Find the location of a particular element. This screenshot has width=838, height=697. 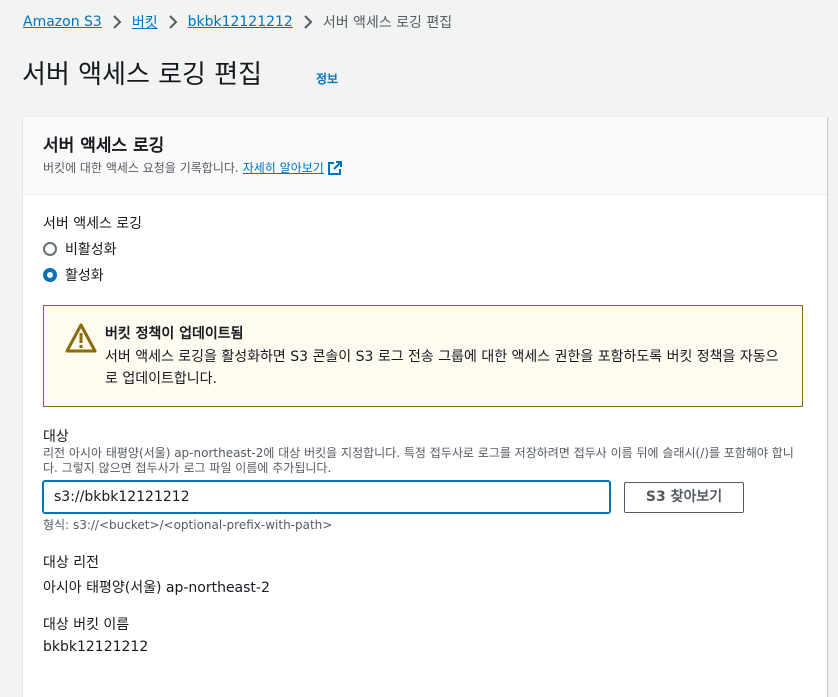

breadcrumb-current: 서버 액세스 로깅 편집 is located at coordinates (387, 23).